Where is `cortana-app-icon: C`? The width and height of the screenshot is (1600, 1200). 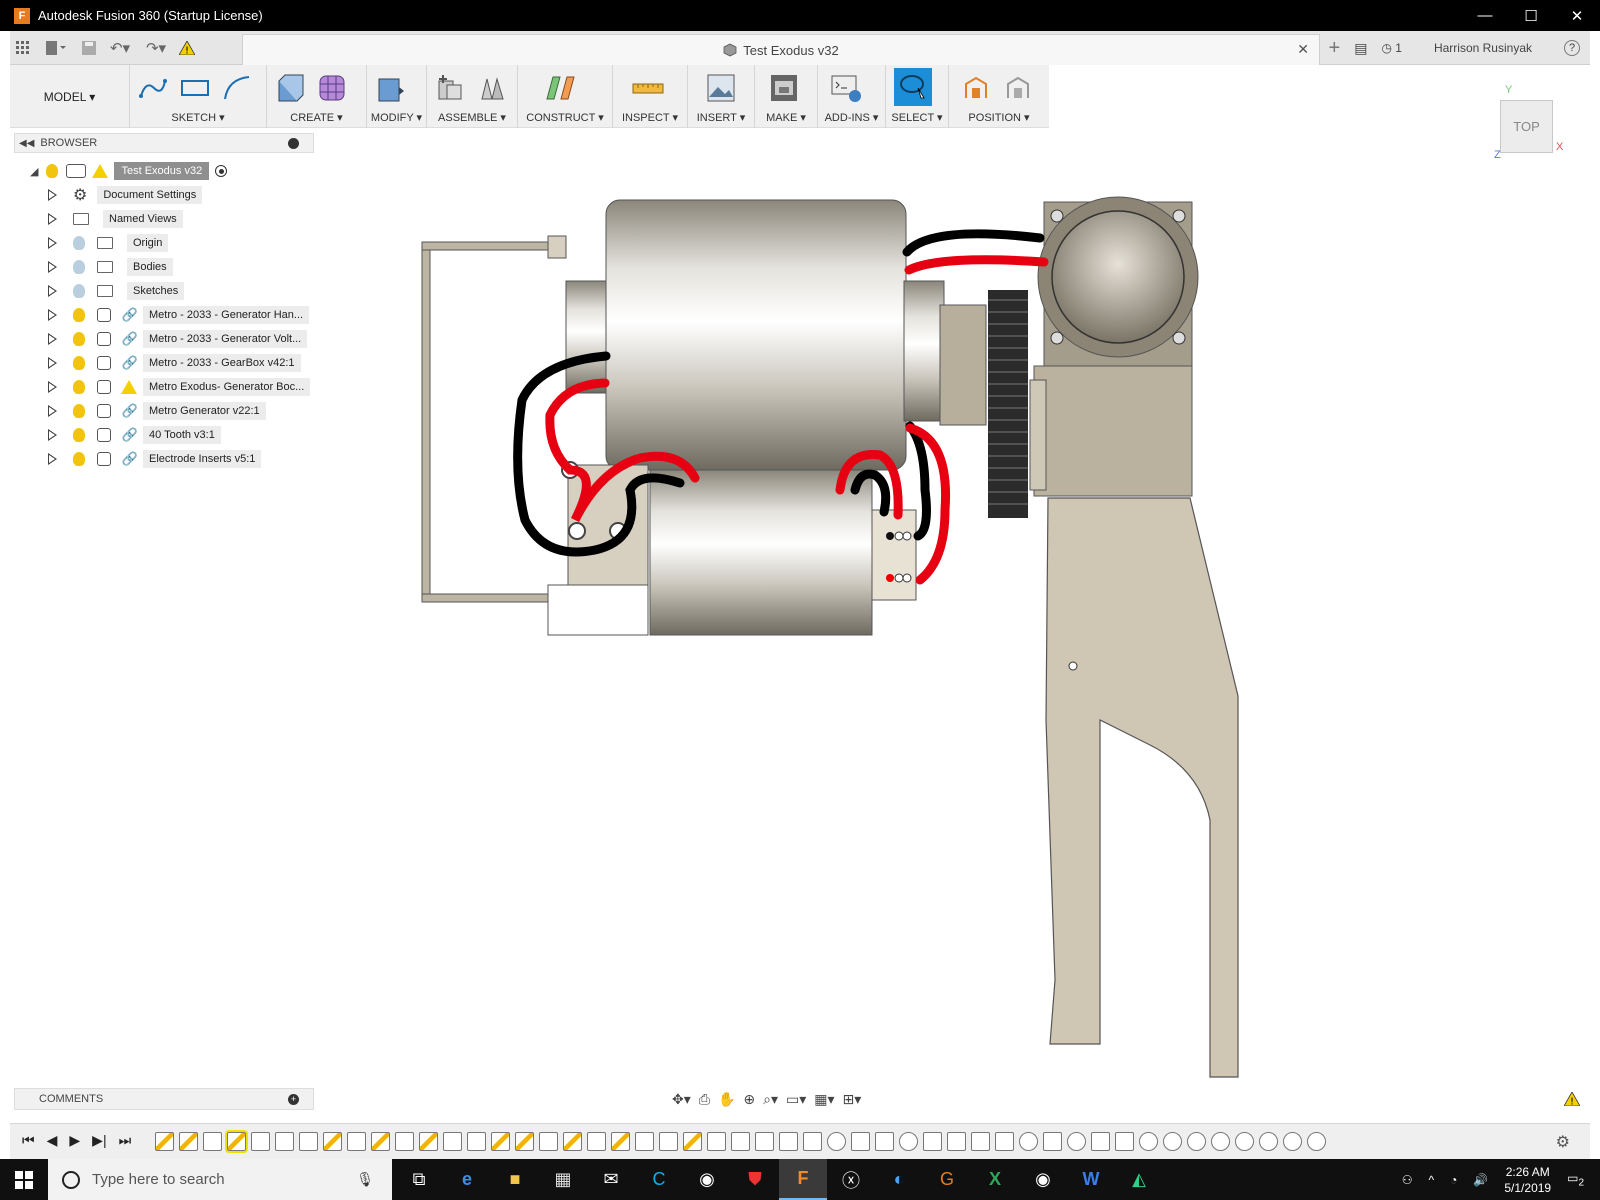
cortana-app-icon: C is located at coordinates (659, 1179).